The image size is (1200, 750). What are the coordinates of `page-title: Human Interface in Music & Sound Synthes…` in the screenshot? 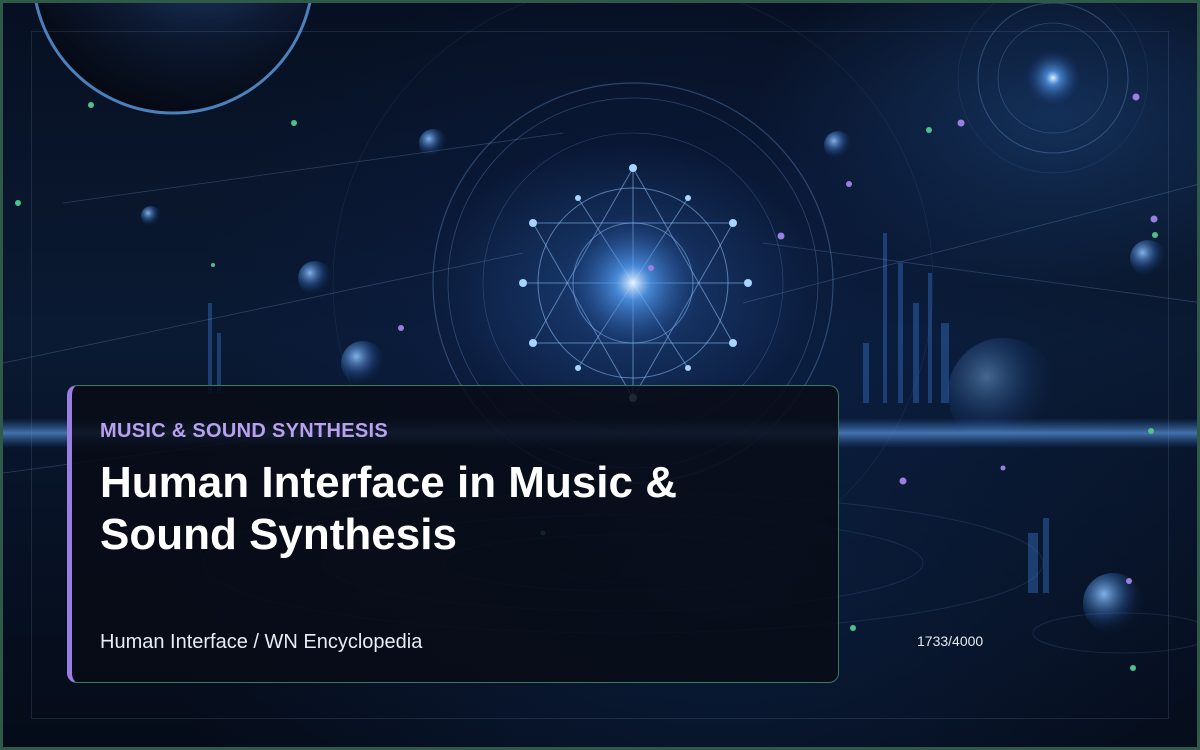 It's located at (389, 508).